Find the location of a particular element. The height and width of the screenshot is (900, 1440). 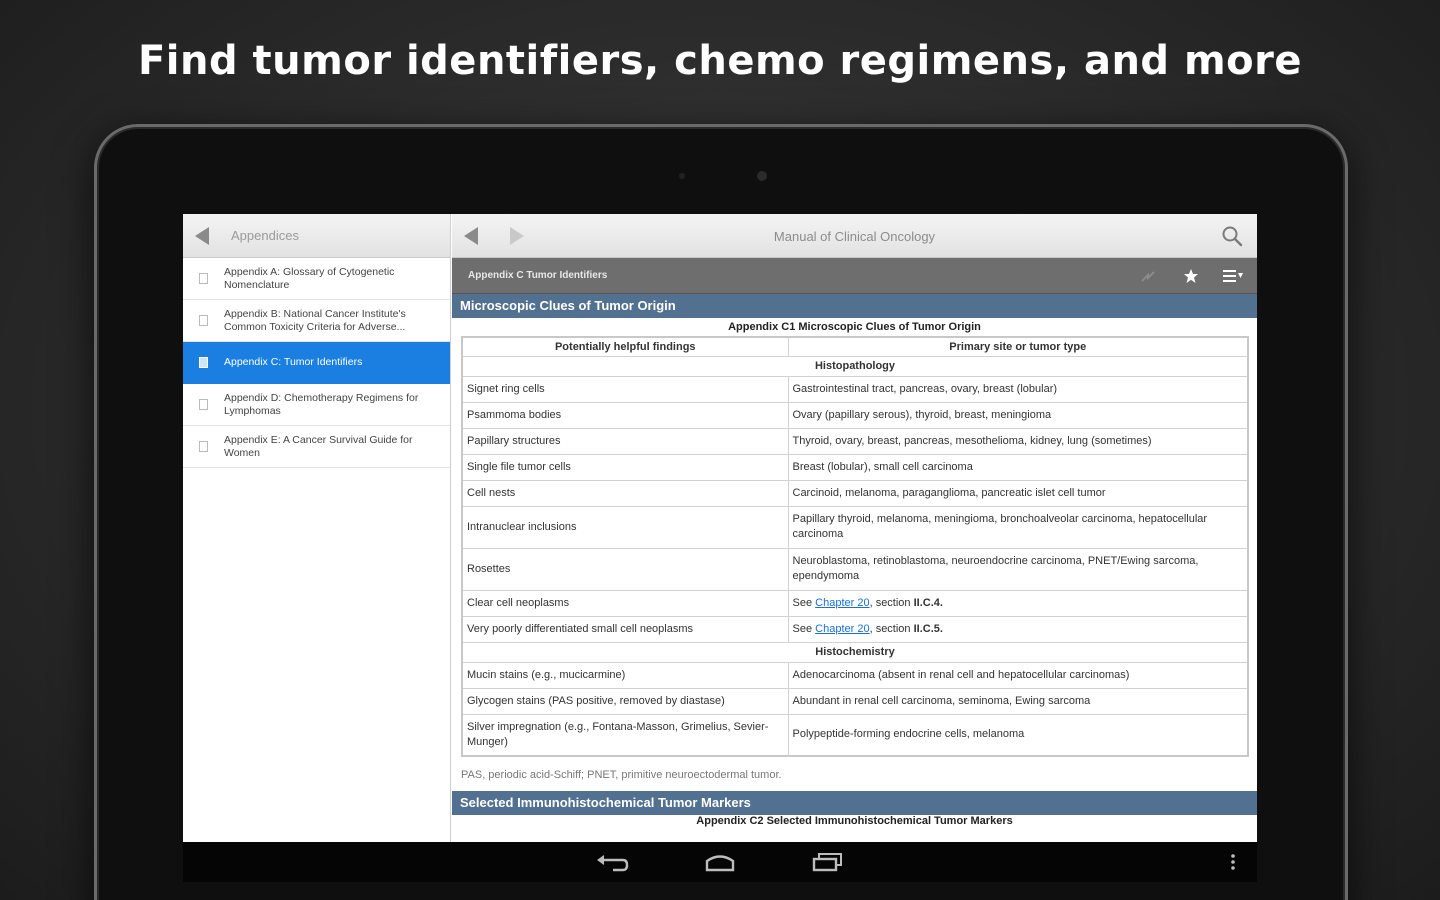

group-label: Histopathology is located at coordinates (855, 366).